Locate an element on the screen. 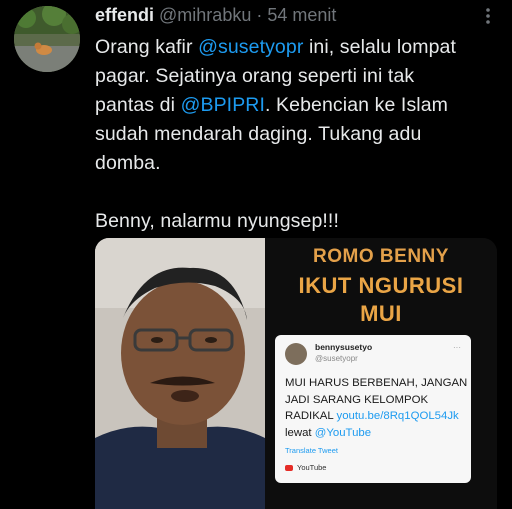 This screenshot has height=509, width=512. youtube-source: YouTube is located at coordinates (305, 467).